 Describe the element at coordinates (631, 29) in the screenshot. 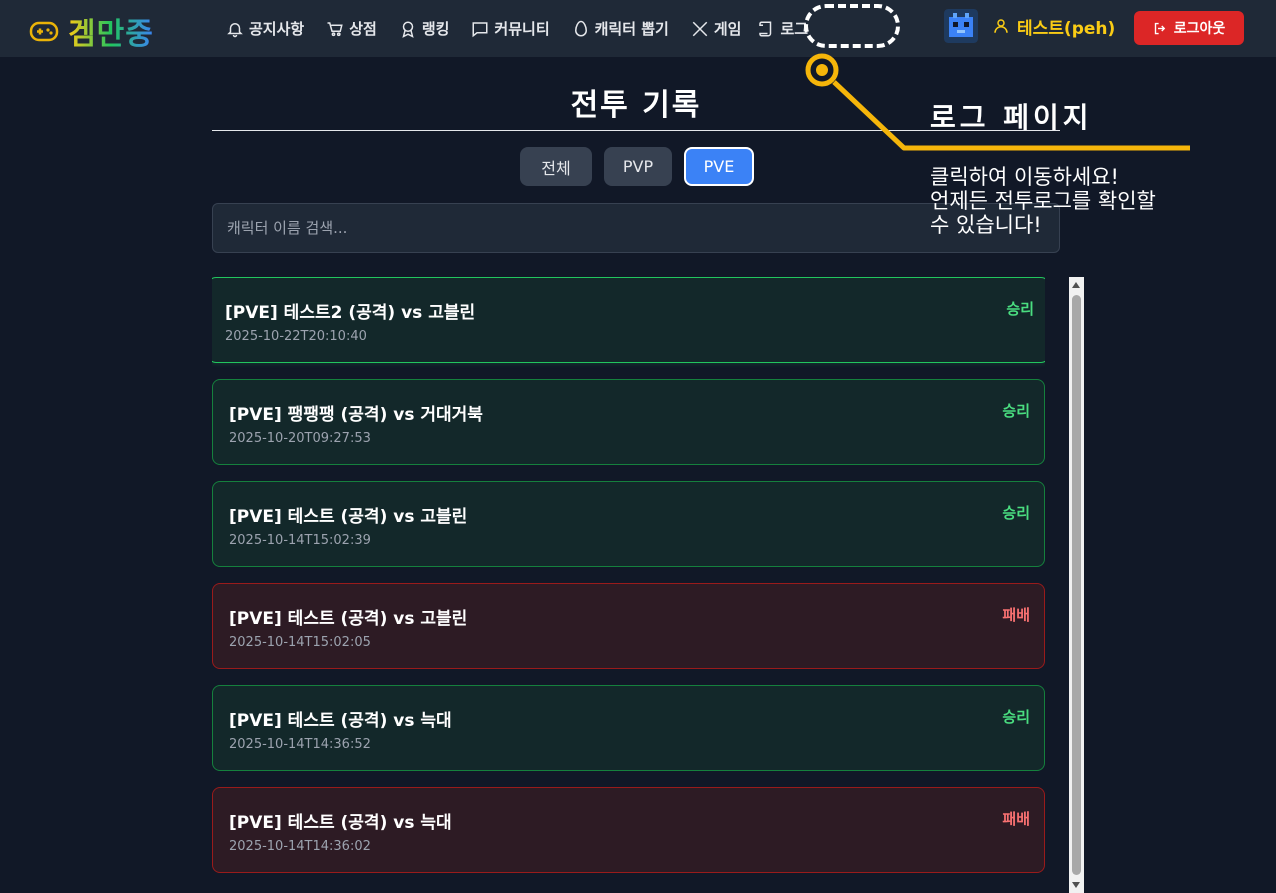

I see `nav-item-label: 캐릭터 뽑기` at that location.